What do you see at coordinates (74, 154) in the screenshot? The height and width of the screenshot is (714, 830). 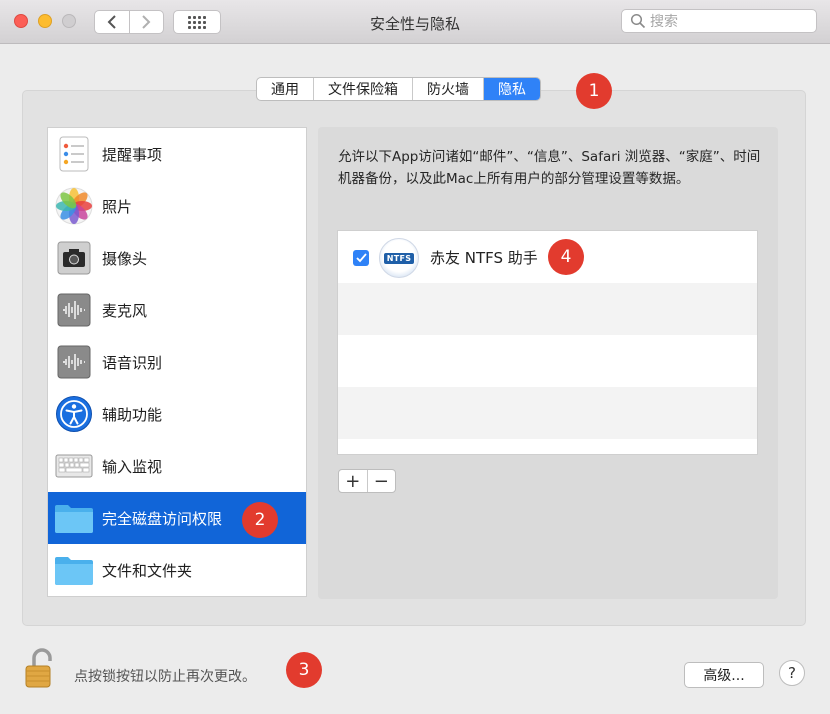 I see `reminders-icon` at bounding box center [74, 154].